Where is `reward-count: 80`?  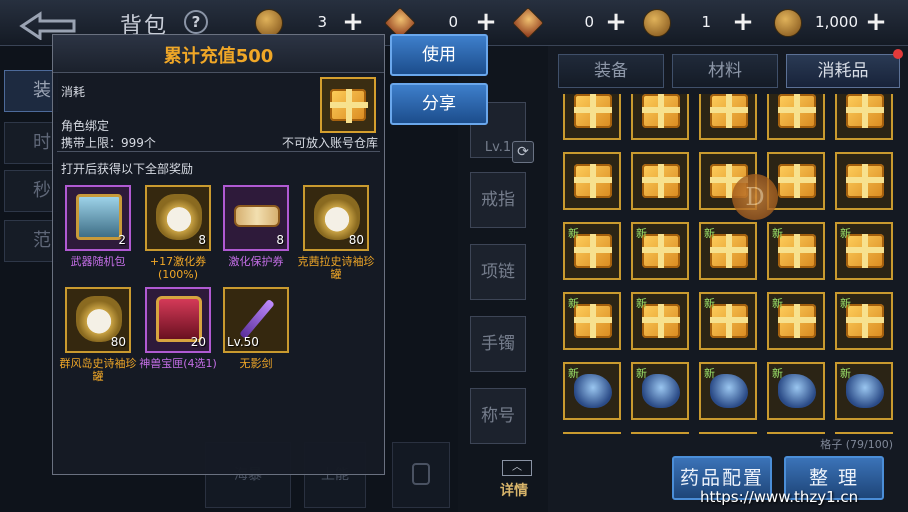 reward-count: 80 is located at coordinates (356, 240).